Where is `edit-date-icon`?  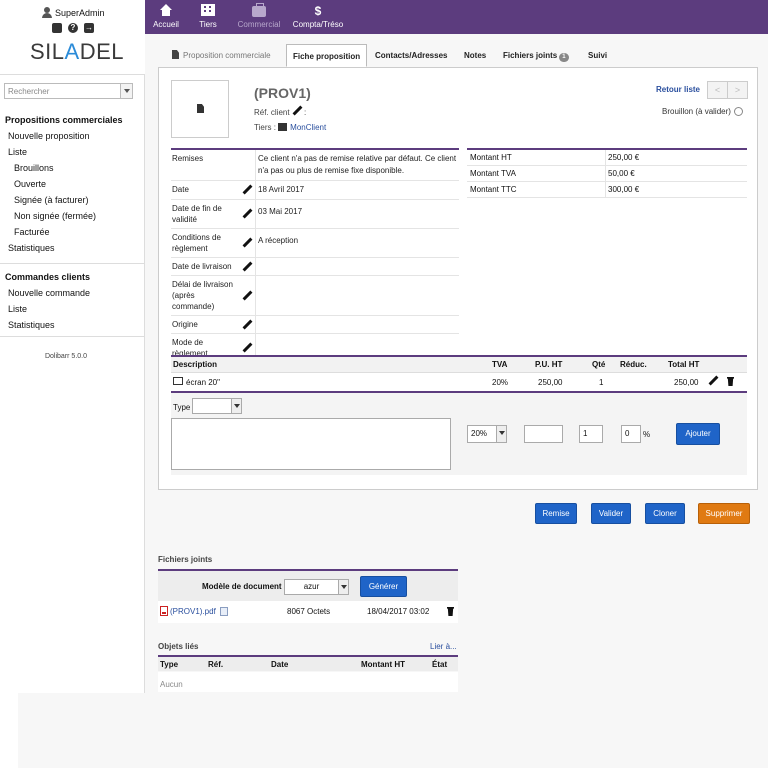 edit-date-icon is located at coordinates (247, 190).